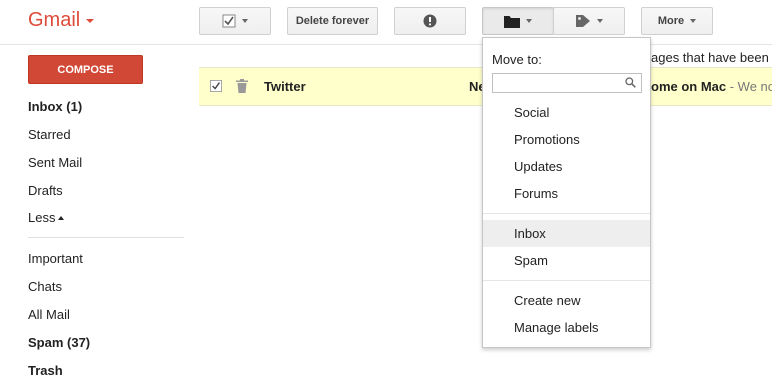 The height and width of the screenshot is (389, 772). Describe the element at coordinates (242, 86) in the screenshot. I see `trash-icon` at that location.